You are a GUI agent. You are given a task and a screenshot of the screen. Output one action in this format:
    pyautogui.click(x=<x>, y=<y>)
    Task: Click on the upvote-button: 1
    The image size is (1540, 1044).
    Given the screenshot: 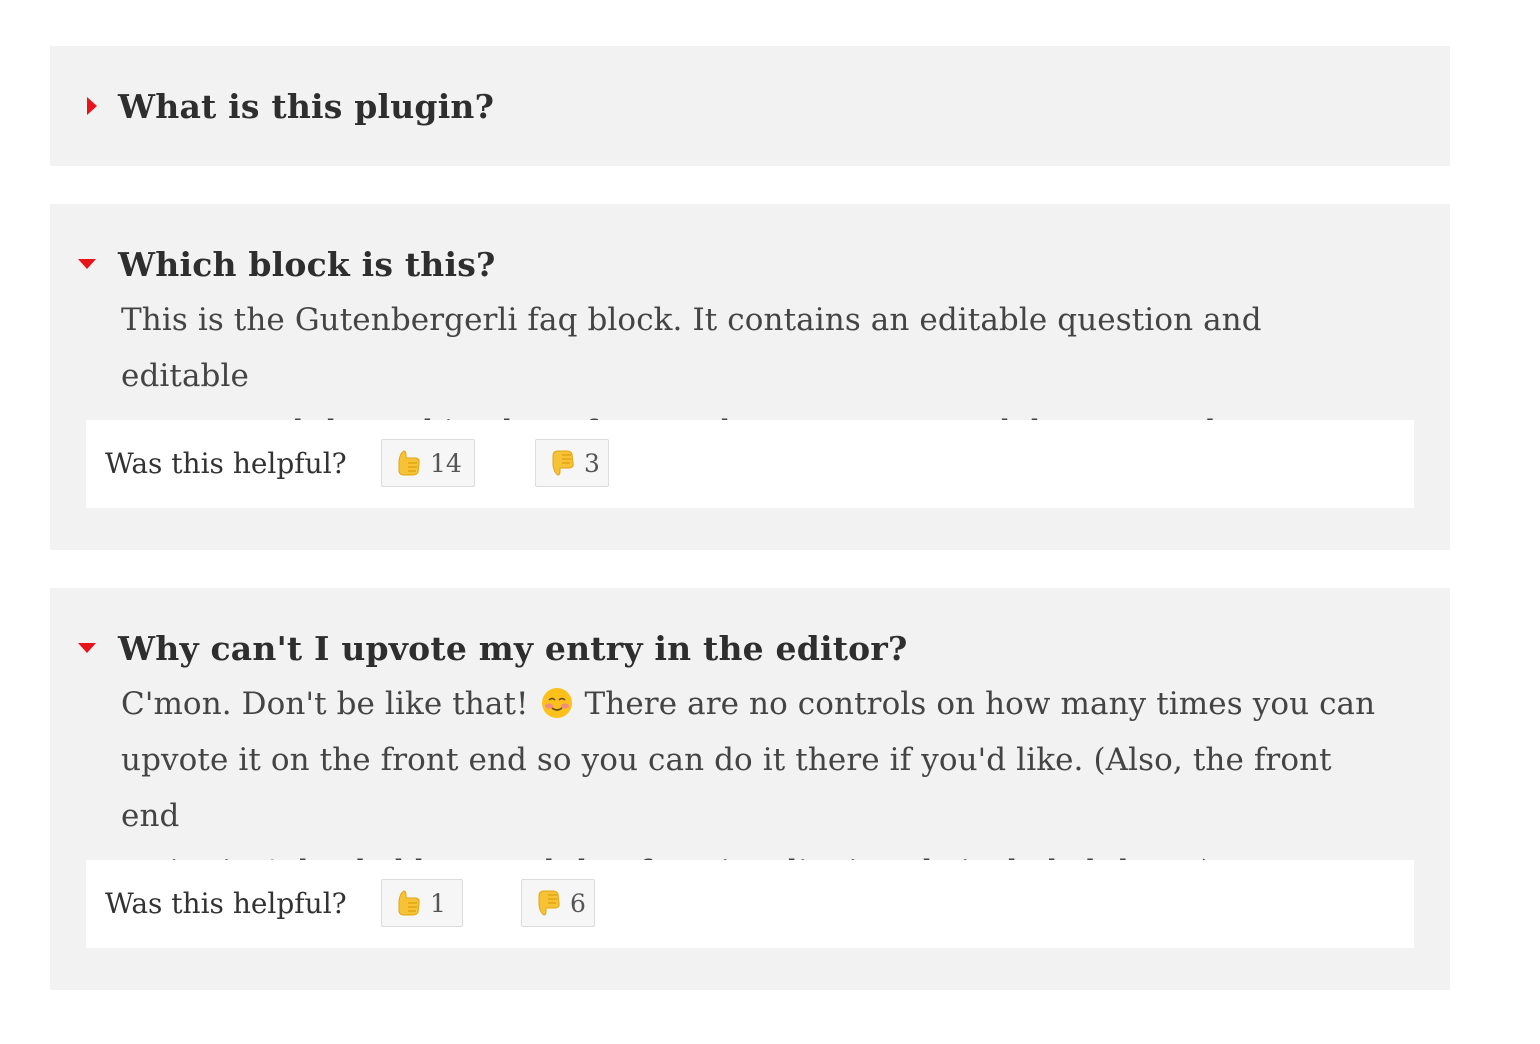 What is the action you would take?
    pyautogui.click(x=422, y=903)
    